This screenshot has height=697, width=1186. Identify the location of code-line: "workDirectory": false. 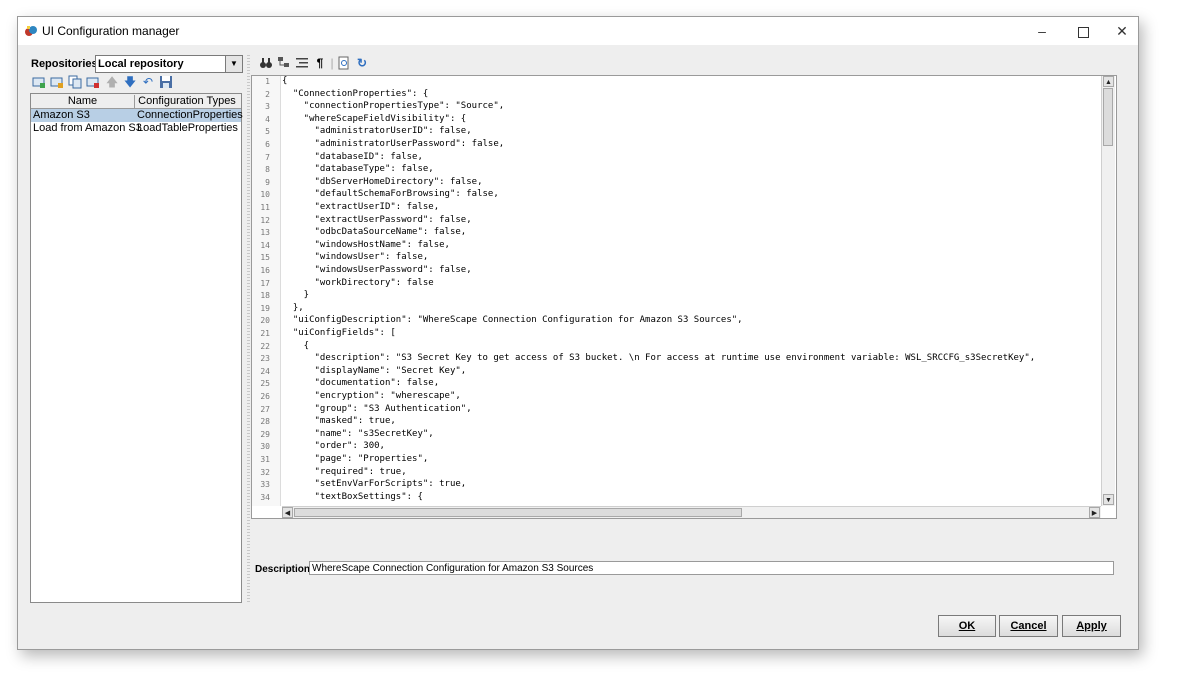
(358, 283).